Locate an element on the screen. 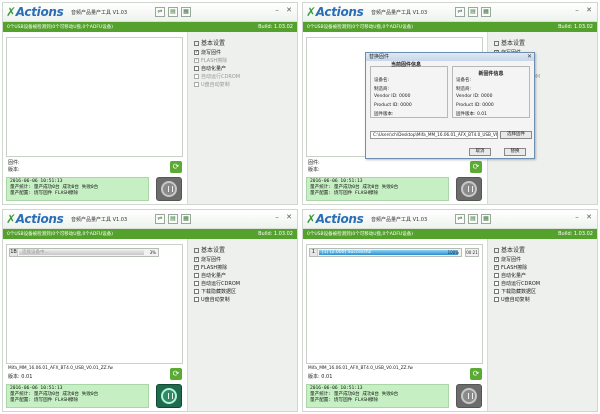 The image size is (600, 414). progress-text: [1] (2.000) Successful is located at coordinates (347, 252).